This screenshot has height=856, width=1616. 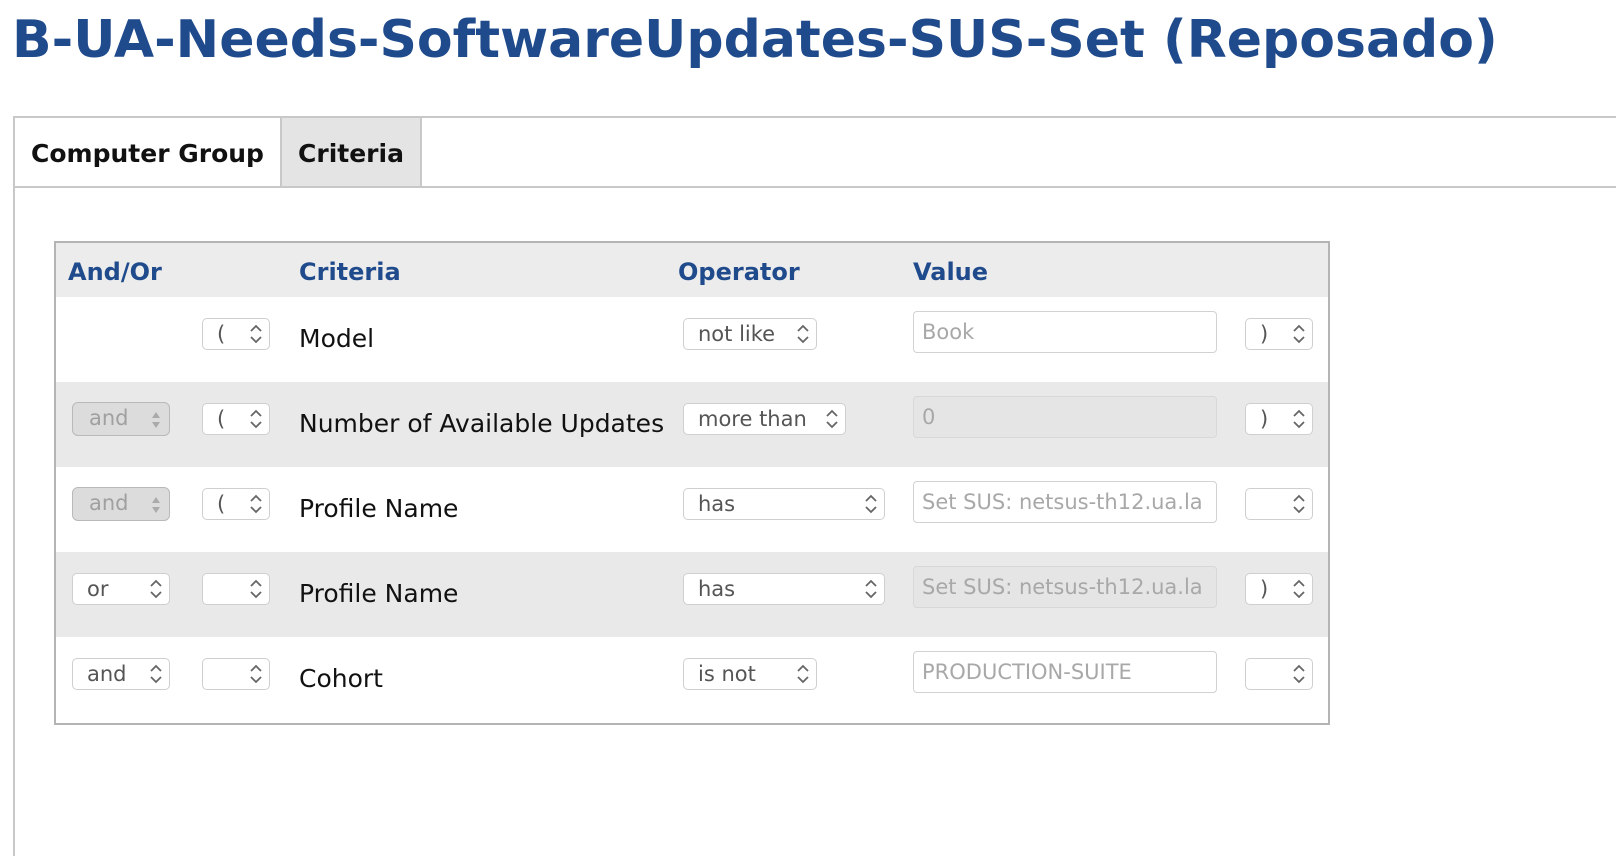 What do you see at coordinates (1065, 417) in the screenshot?
I see `value-field: 0` at bounding box center [1065, 417].